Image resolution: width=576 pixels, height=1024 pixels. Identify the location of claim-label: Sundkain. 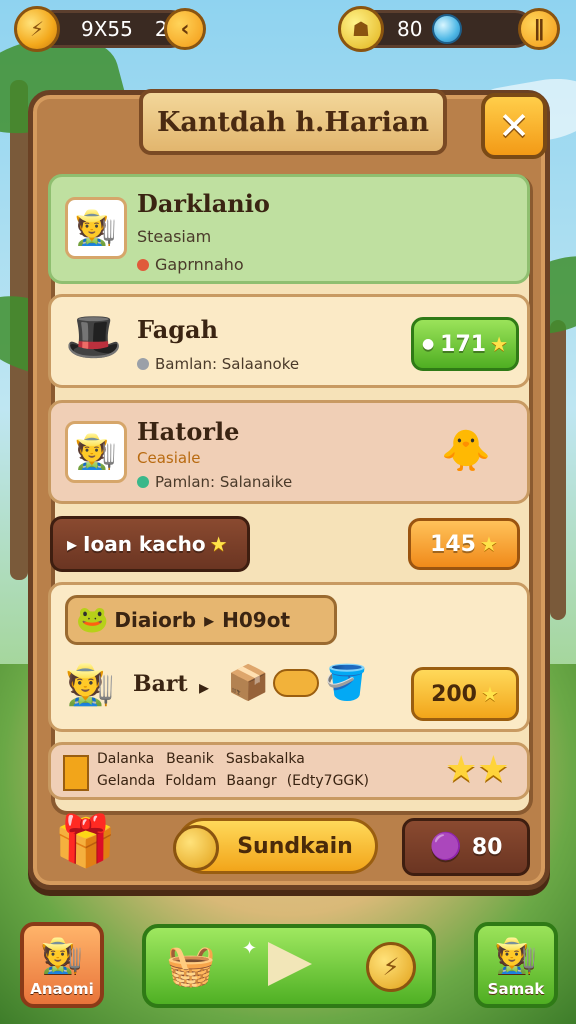
(295, 846).